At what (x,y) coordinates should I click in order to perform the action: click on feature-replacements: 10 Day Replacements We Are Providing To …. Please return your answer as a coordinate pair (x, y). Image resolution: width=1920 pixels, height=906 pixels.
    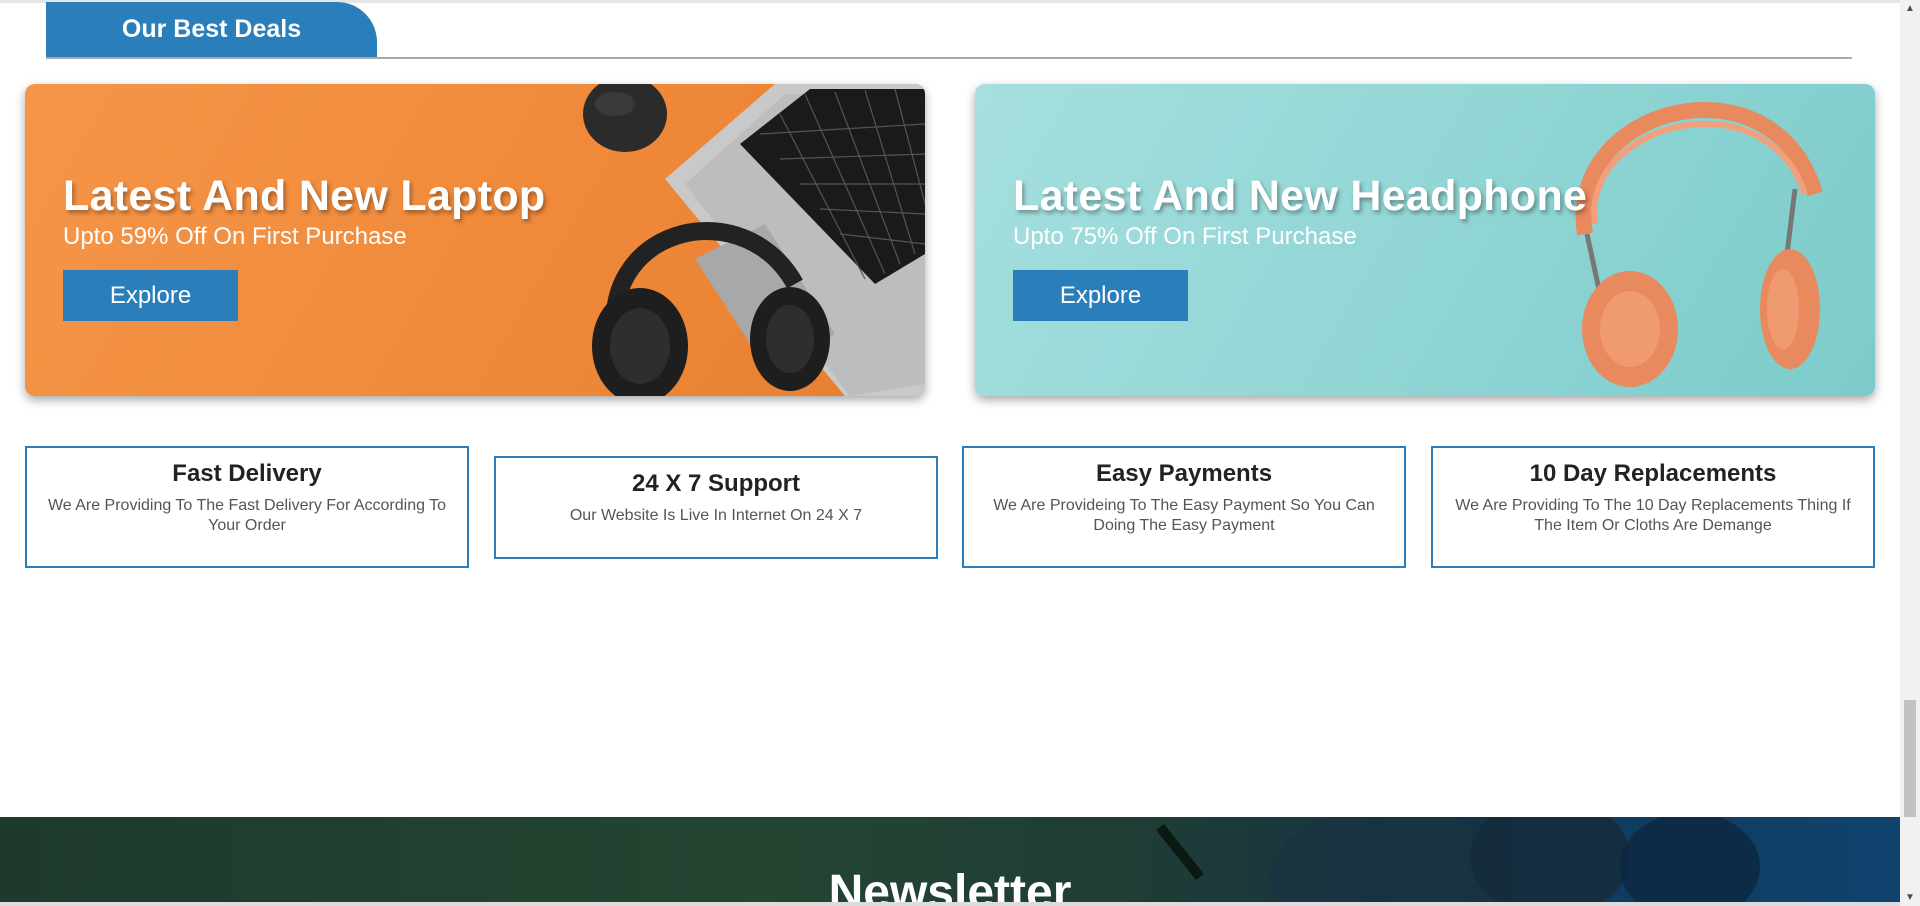
    Looking at the image, I should click on (1653, 507).